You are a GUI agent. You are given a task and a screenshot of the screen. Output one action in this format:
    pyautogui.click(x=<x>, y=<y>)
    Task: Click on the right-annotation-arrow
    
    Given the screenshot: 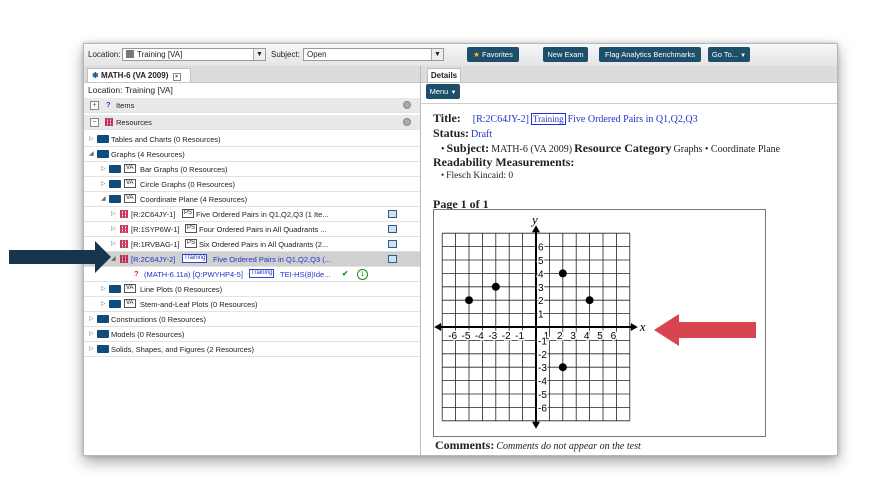 What is the action you would take?
    pyautogui.click(x=705, y=330)
    